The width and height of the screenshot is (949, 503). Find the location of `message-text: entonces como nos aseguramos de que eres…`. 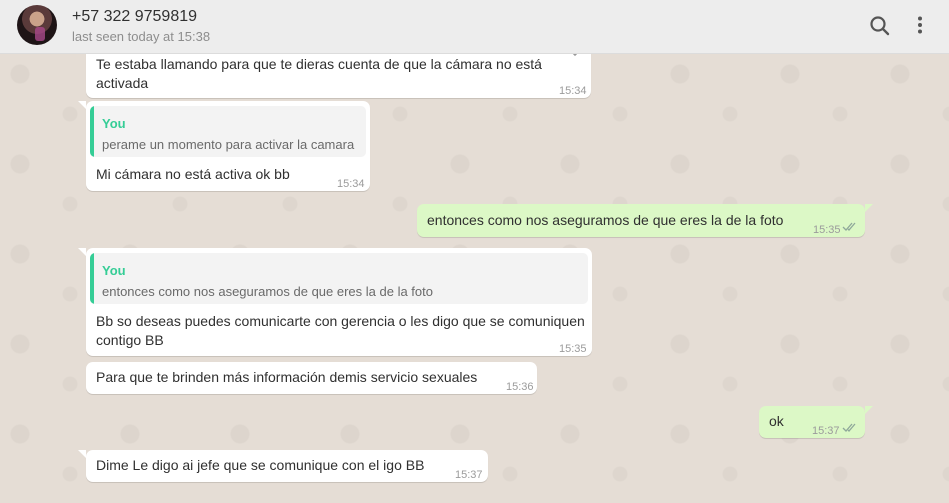

message-text: entonces como nos aseguramos de que eres… is located at coordinates (605, 220).